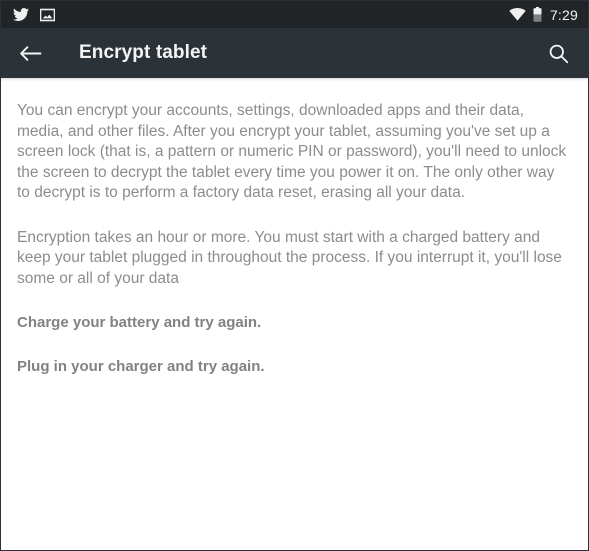 The height and width of the screenshot is (551, 589). What do you see at coordinates (30, 53) in the screenshot?
I see `back-arrow-icon` at bounding box center [30, 53].